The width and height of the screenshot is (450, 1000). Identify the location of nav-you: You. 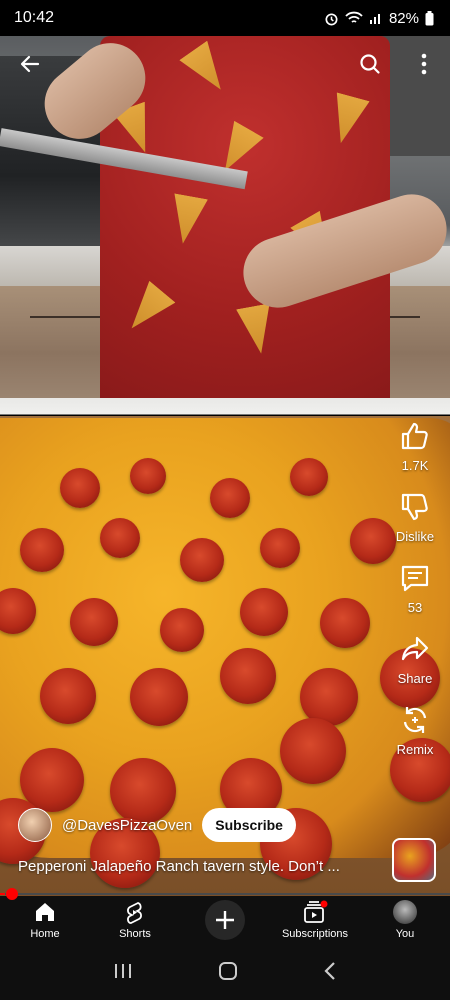
(405, 920).